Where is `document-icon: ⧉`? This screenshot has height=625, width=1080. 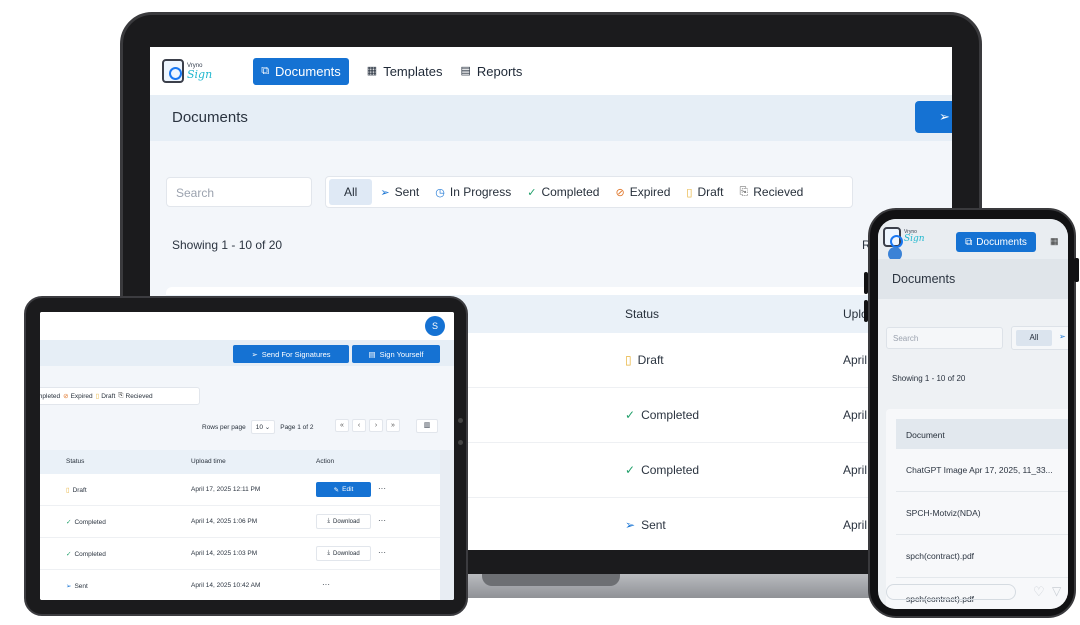
document-icon: ⧉ is located at coordinates (265, 70).